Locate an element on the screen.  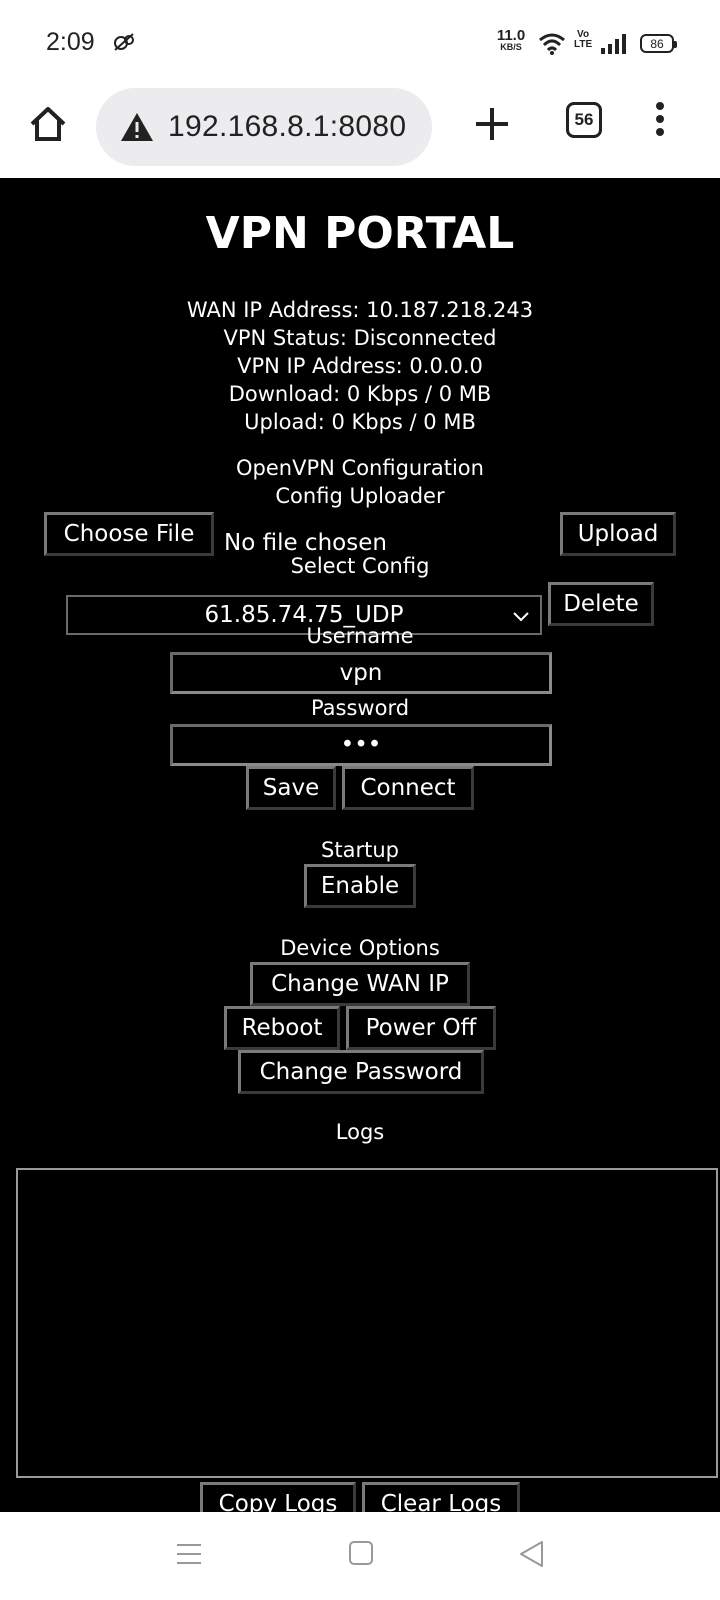
logs-heading: Logs is located at coordinates (360, 1132).